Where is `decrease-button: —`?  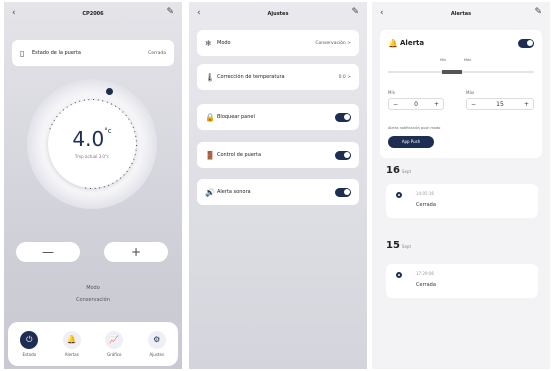
decrease-button: — is located at coordinates (48, 252).